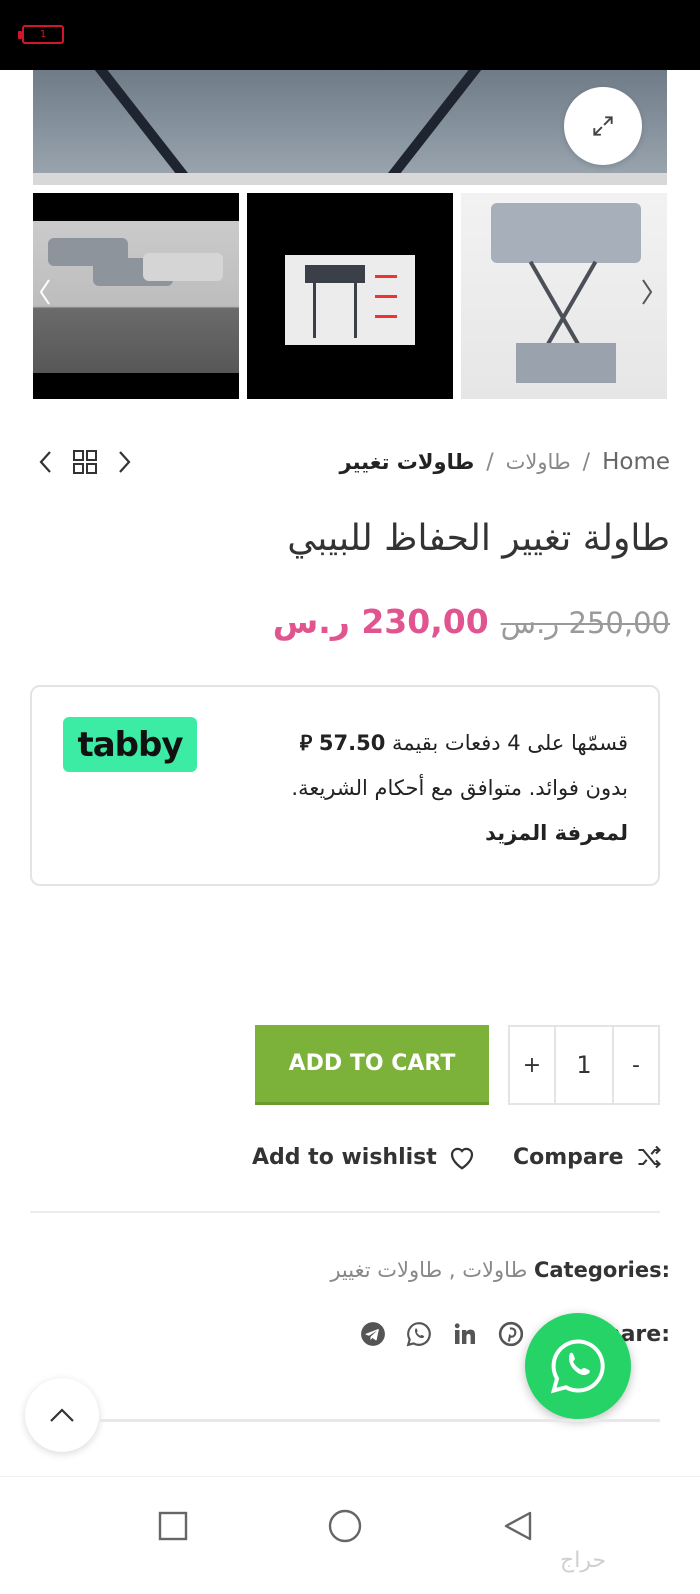 The width and height of the screenshot is (700, 1594). I want to click on quantity-input: 1, so click(584, 1065).